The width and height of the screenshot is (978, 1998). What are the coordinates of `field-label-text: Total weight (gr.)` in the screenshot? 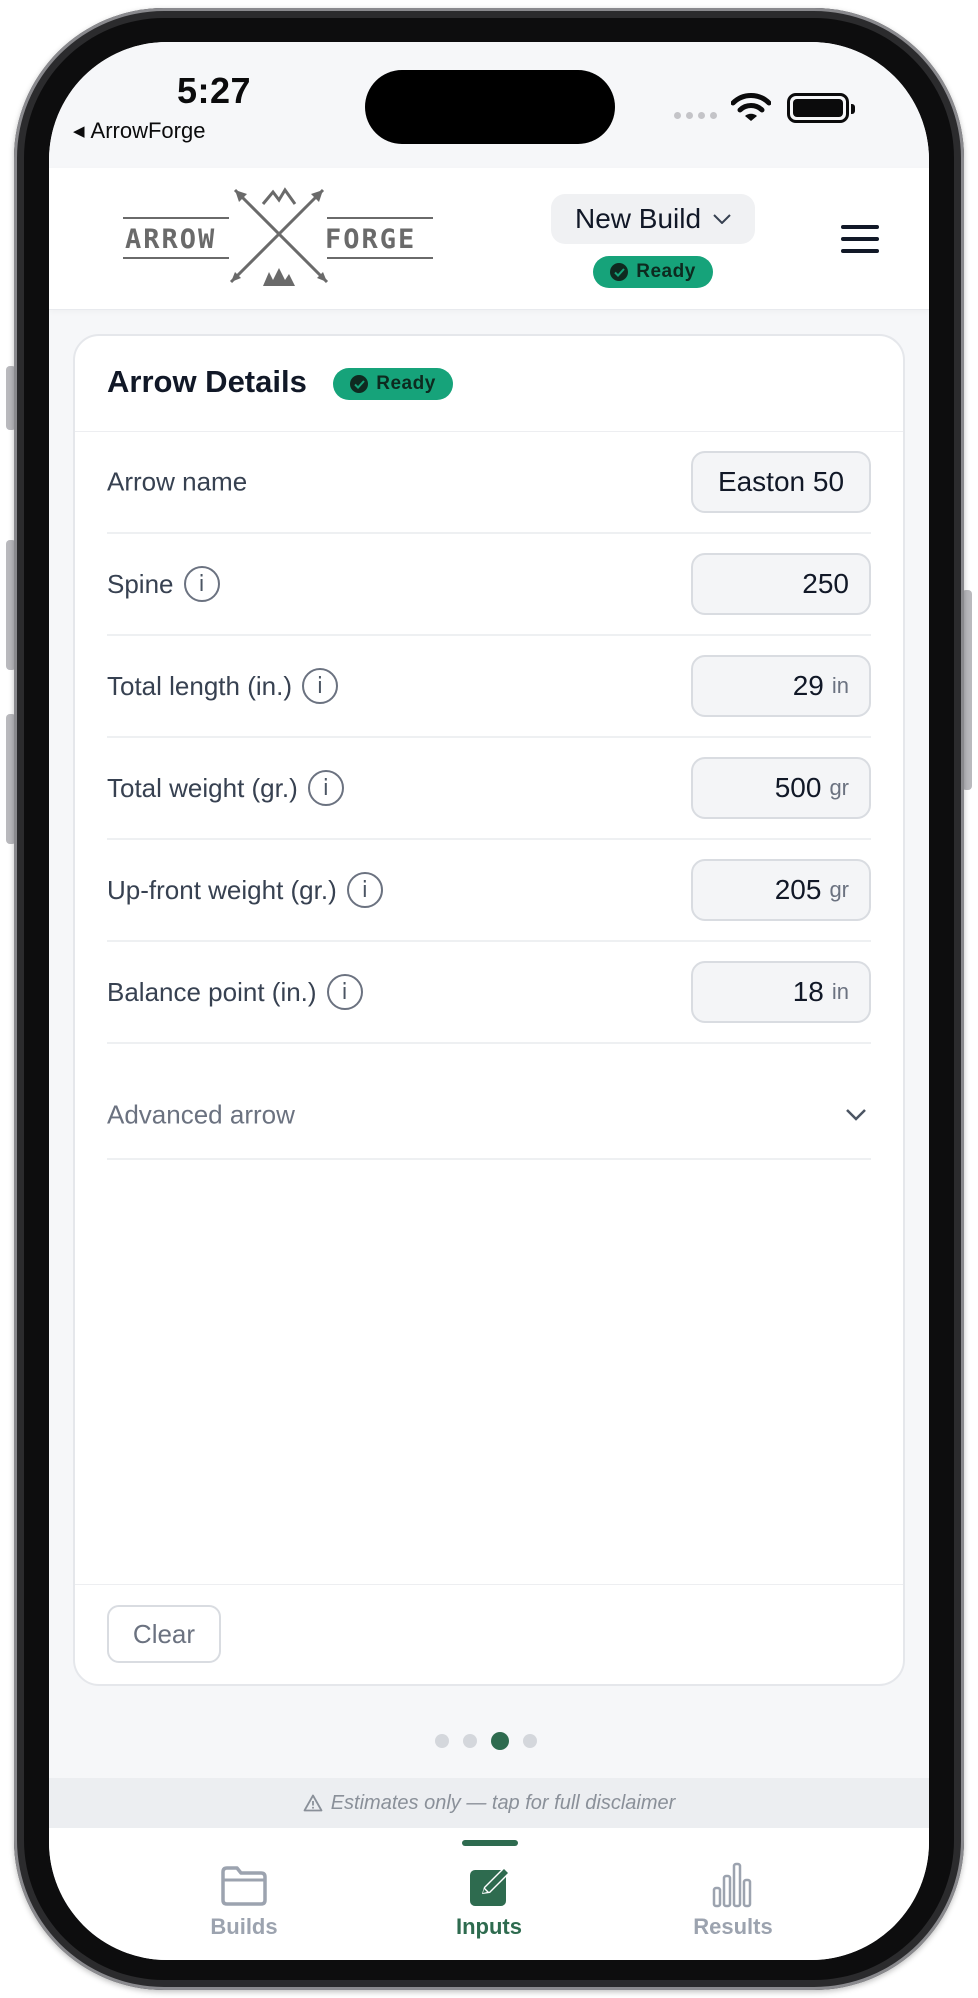 It's located at (202, 787).